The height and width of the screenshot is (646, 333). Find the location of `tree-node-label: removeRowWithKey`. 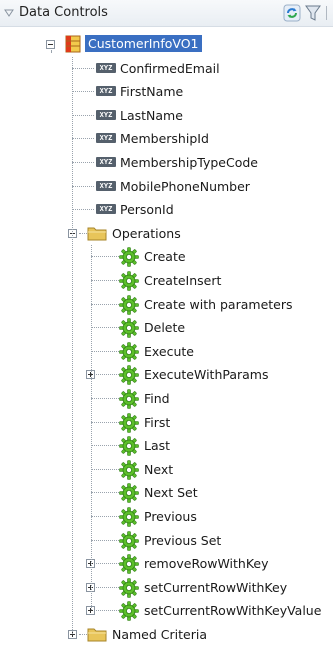

tree-node-label: removeRowWithKey is located at coordinates (206, 564).